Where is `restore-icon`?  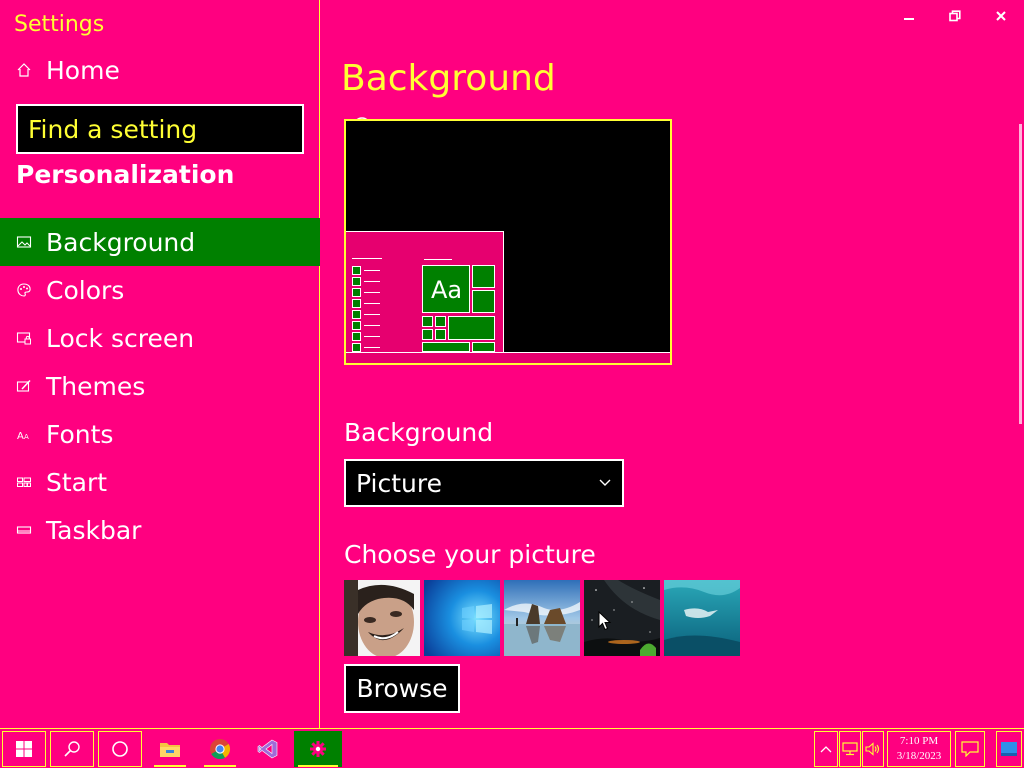
restore-icon is located at coordinates (955, 16).